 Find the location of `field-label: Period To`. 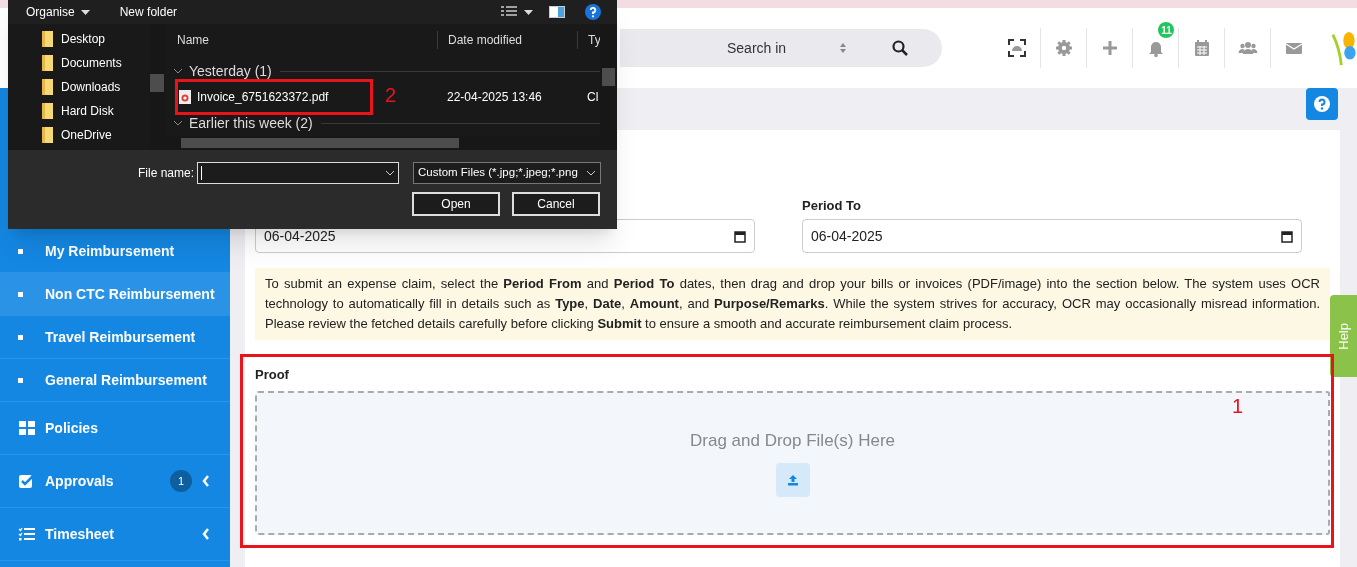

field-label: Period To is located at coordinates (832, 206).